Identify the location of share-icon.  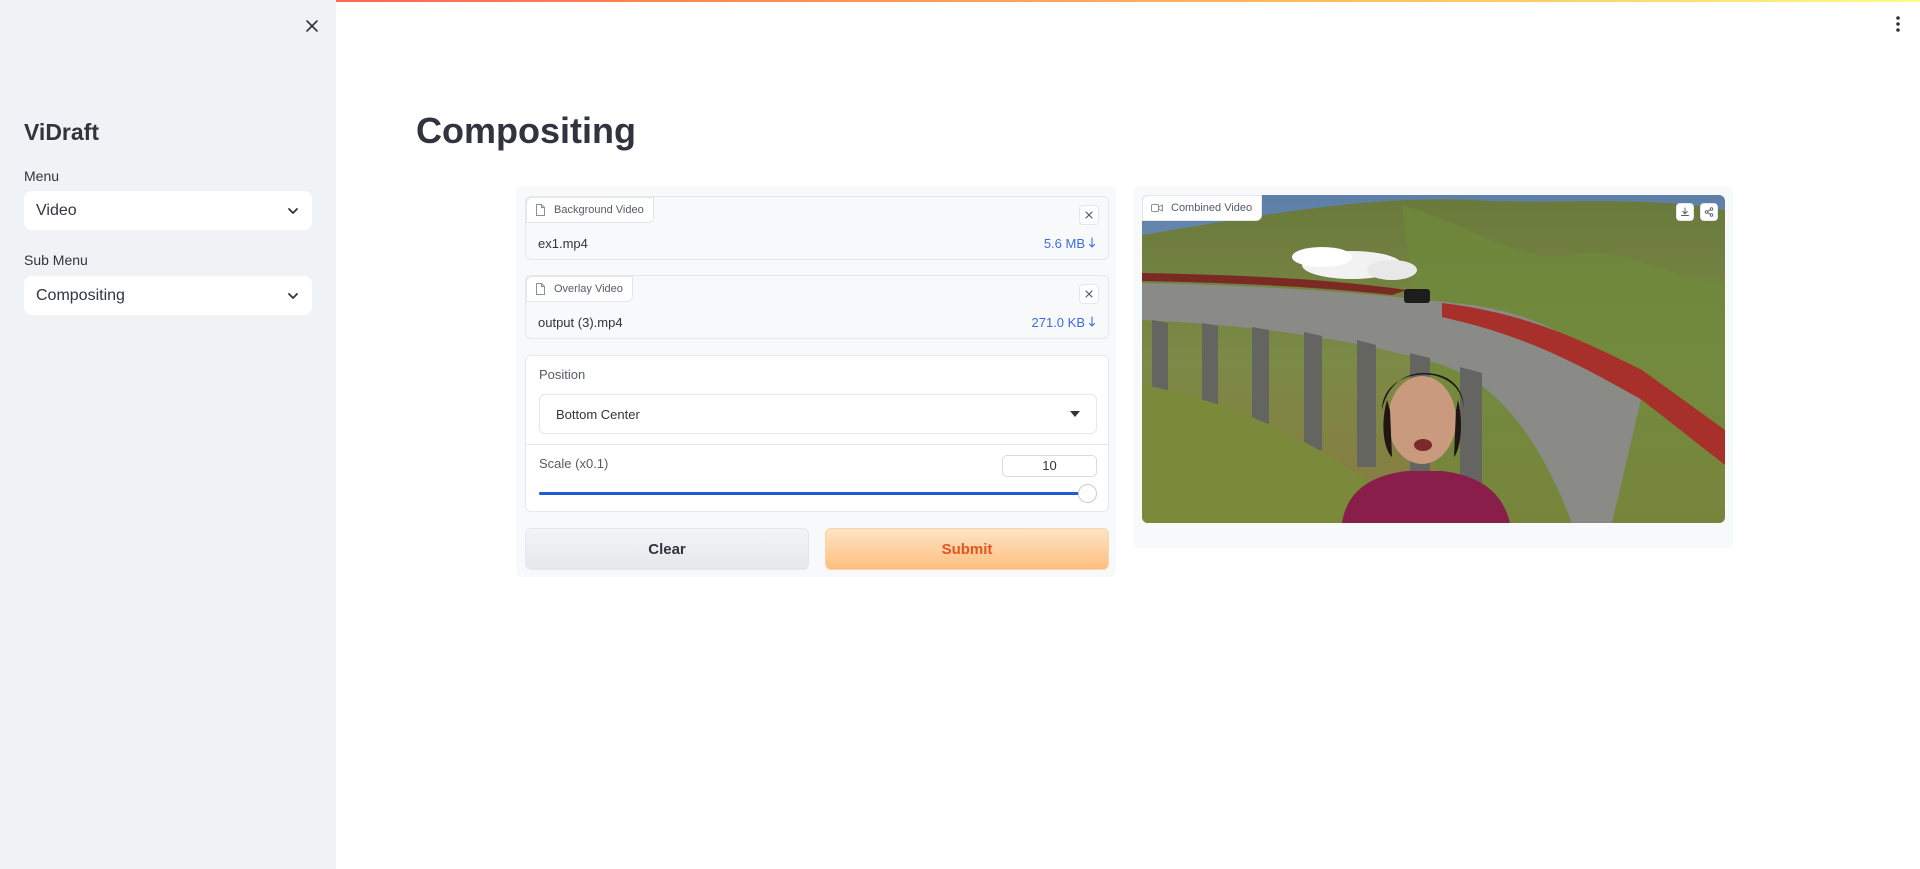
(1709, 212).